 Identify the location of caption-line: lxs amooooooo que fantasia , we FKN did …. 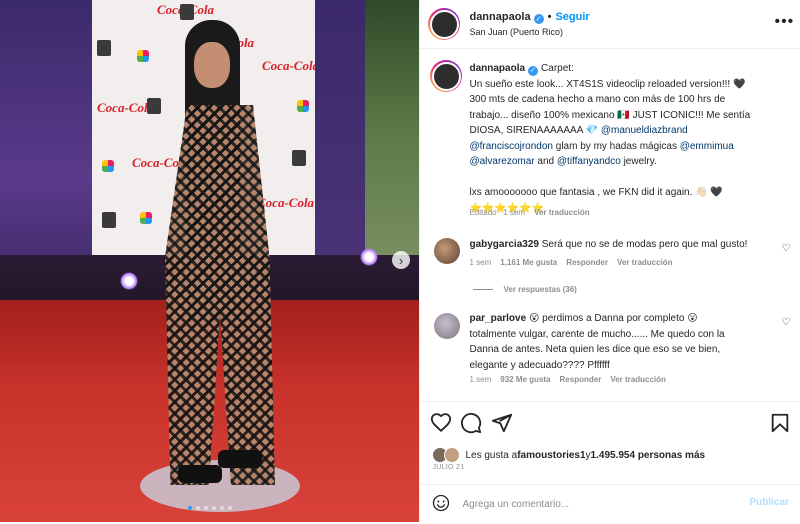
(596, 192).